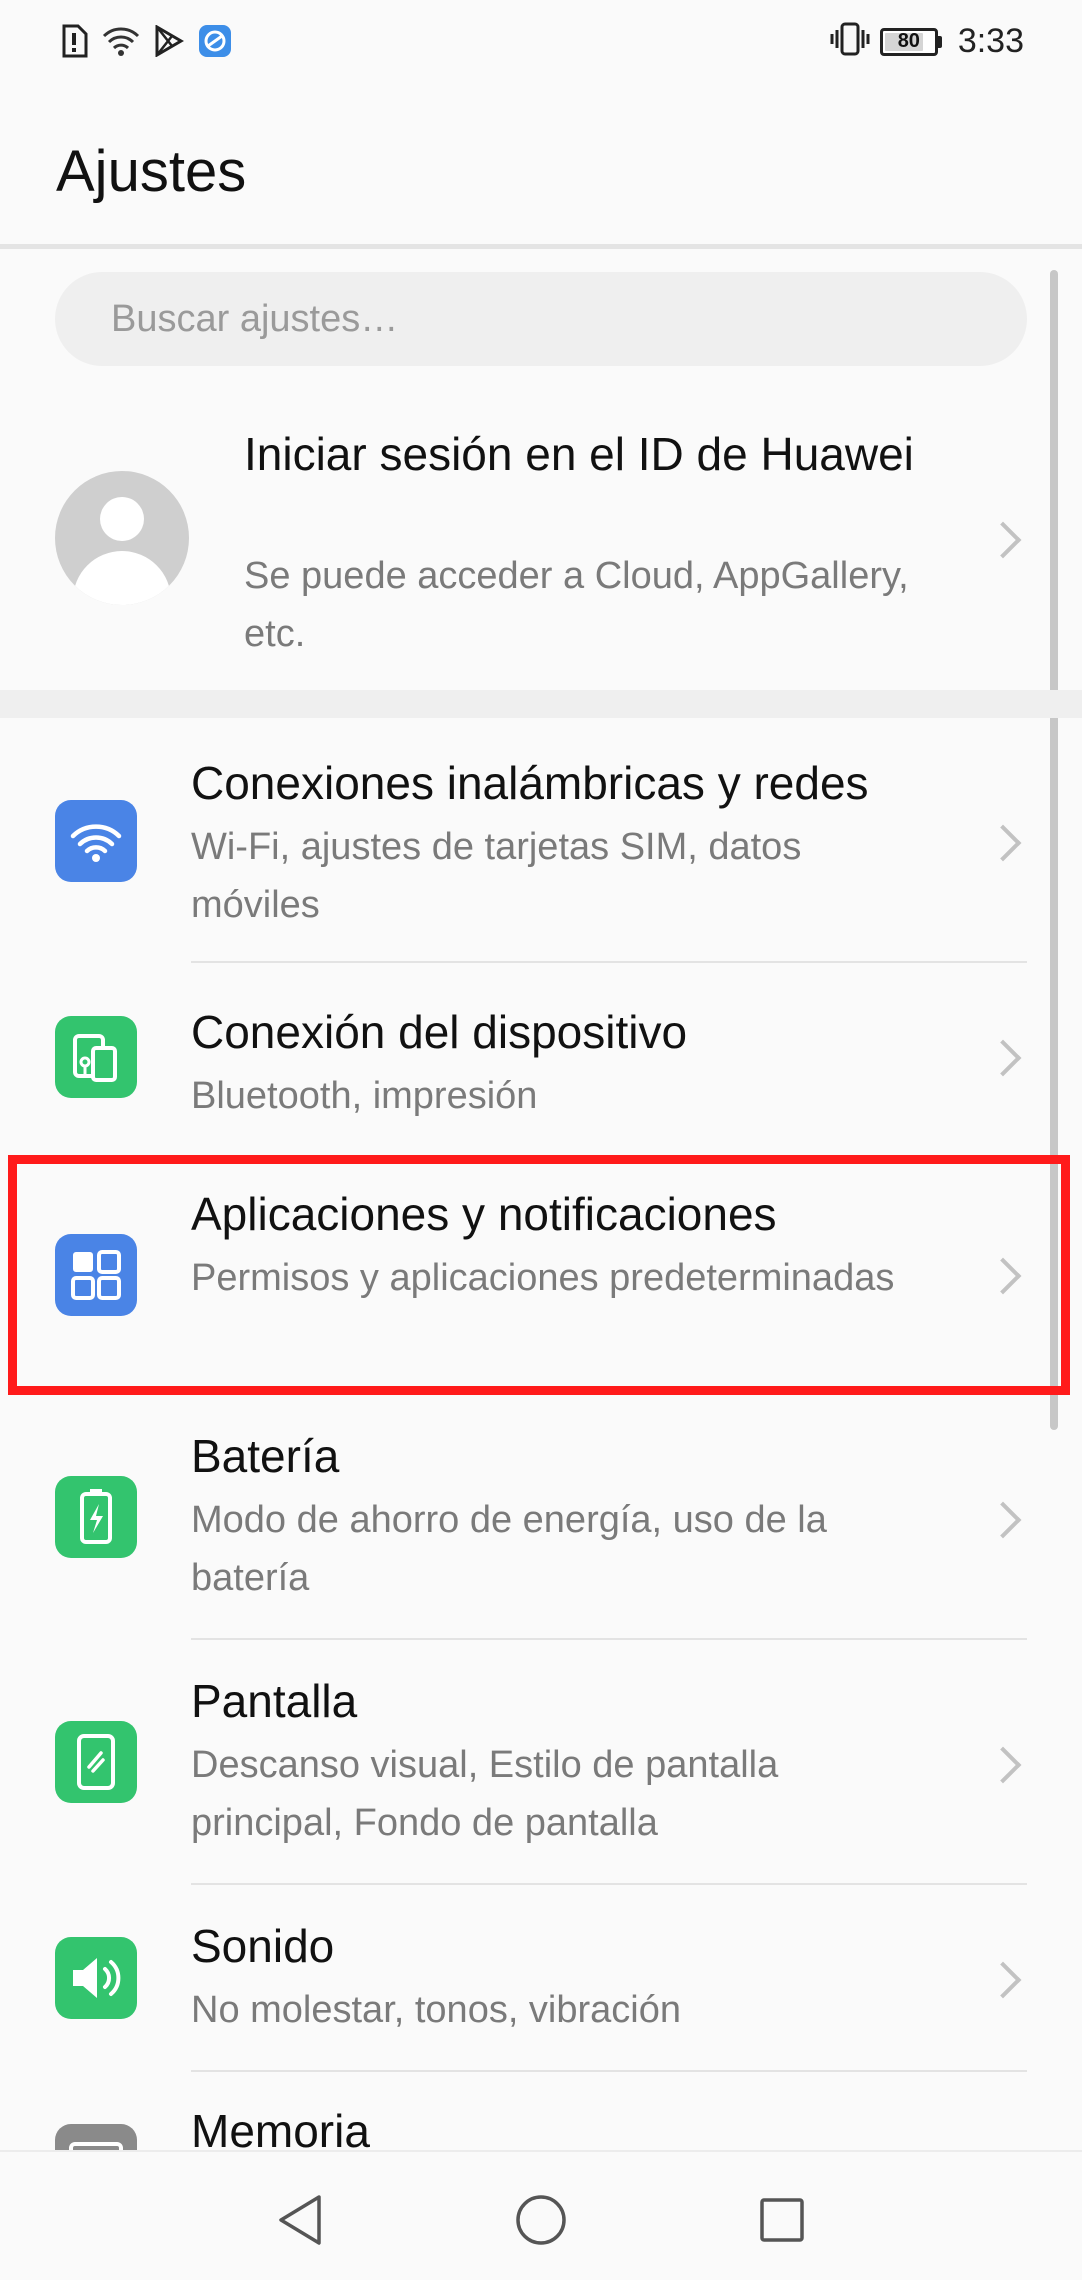 This screenshot has width=1082, height=2280. I want to click on settings-item-title: Batería, so click(265, 1456).